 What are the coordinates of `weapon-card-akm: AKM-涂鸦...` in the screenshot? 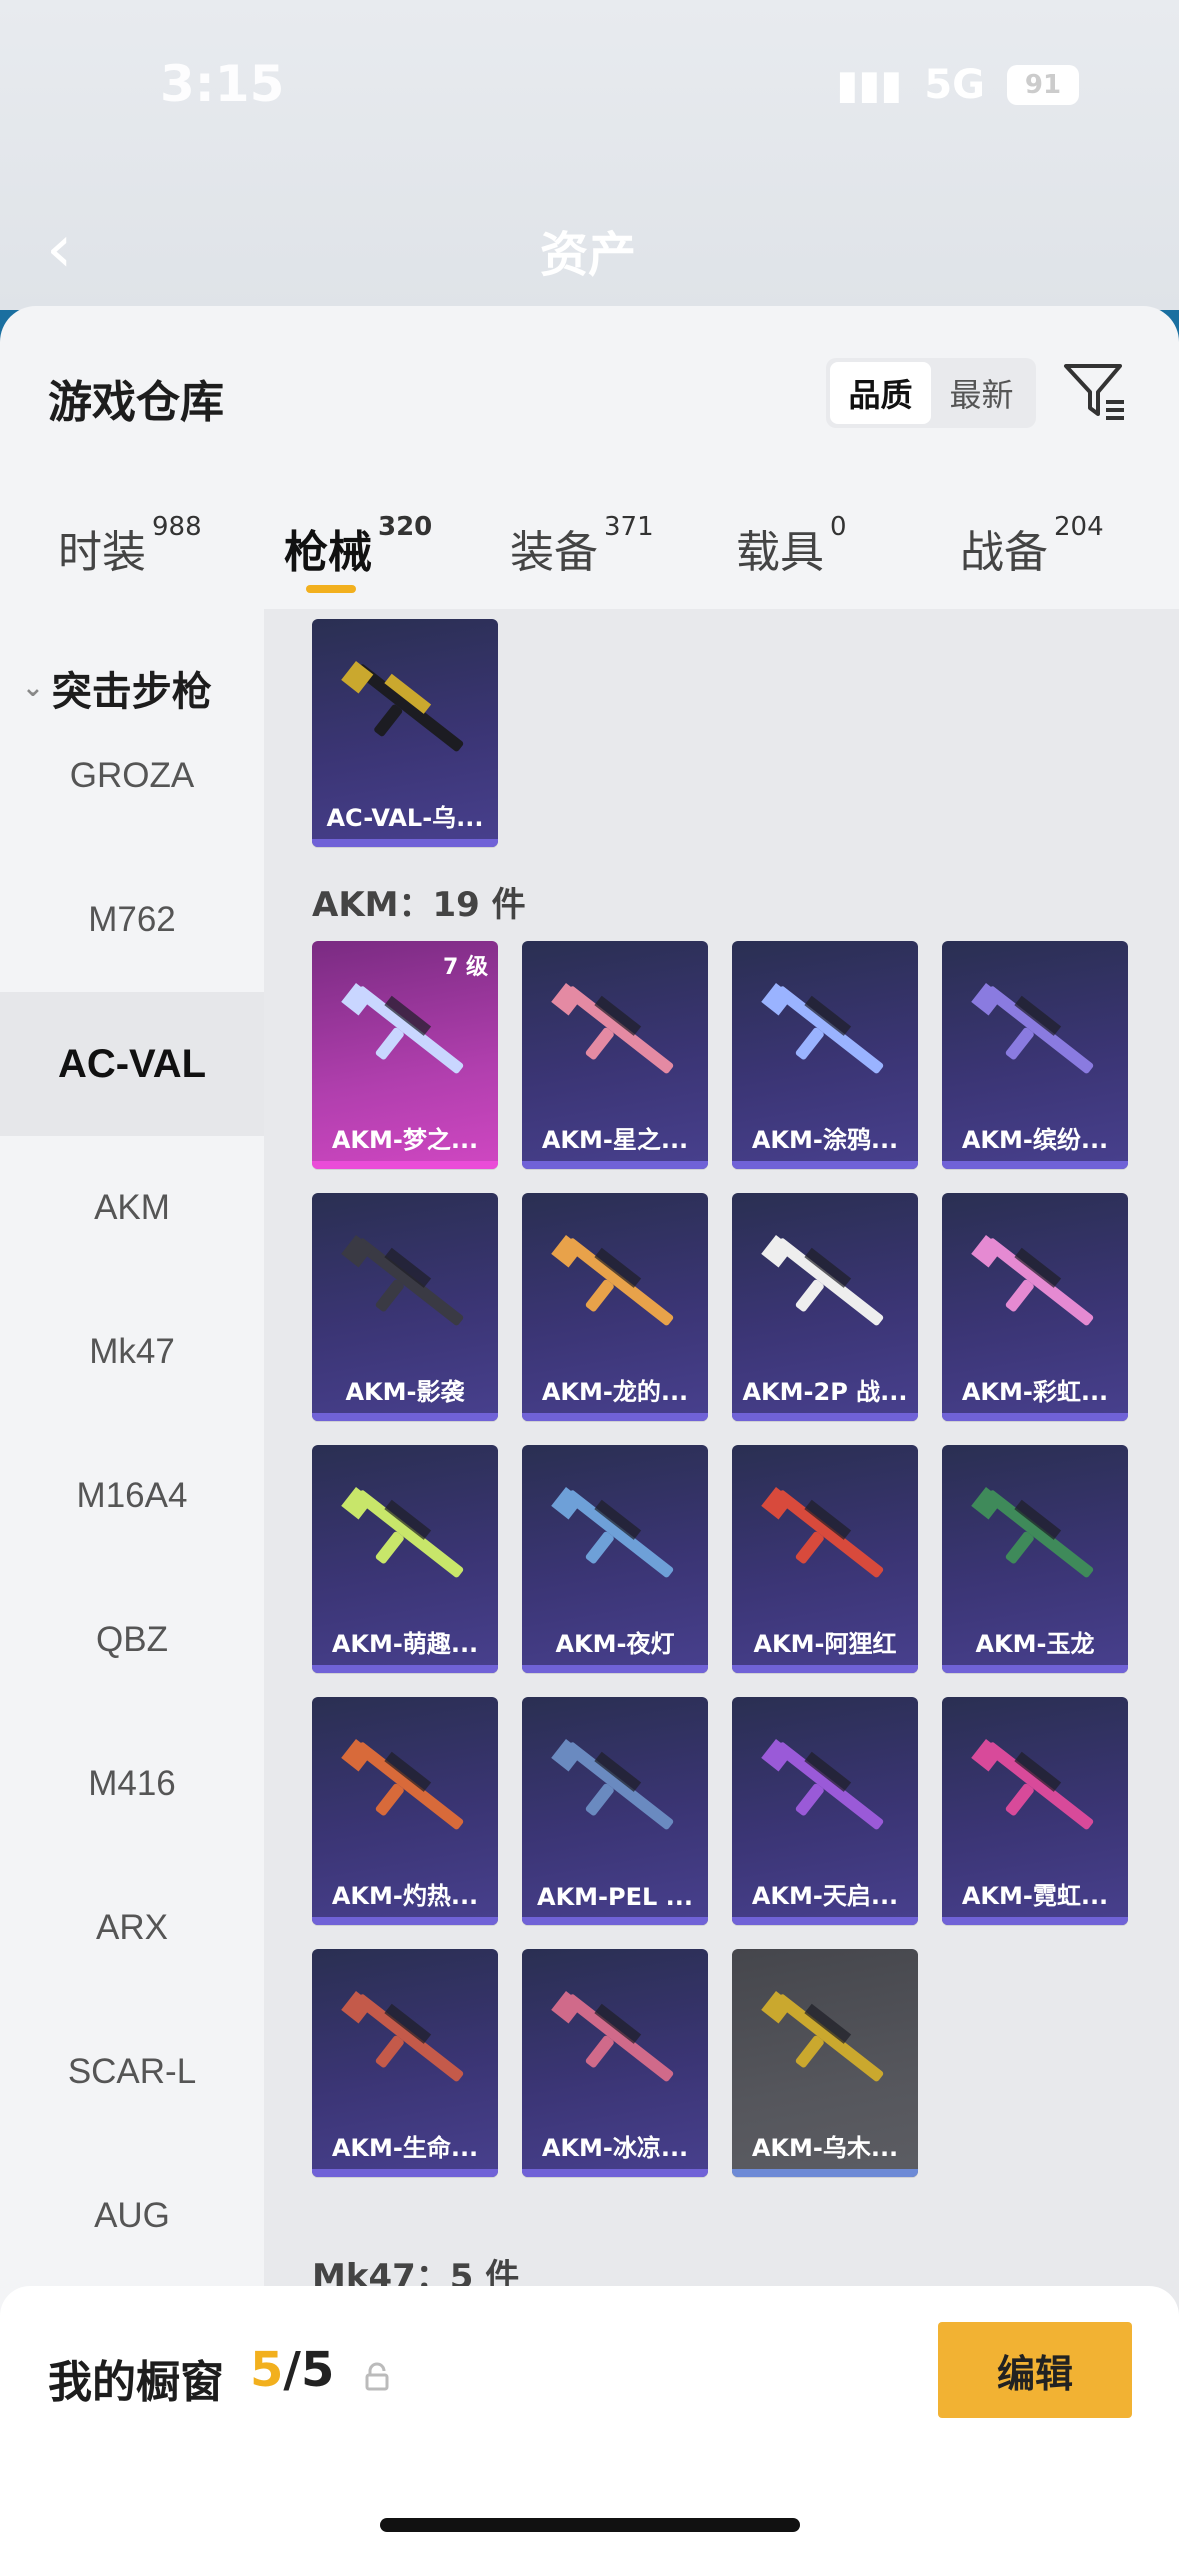 It's located at (825, 1055).